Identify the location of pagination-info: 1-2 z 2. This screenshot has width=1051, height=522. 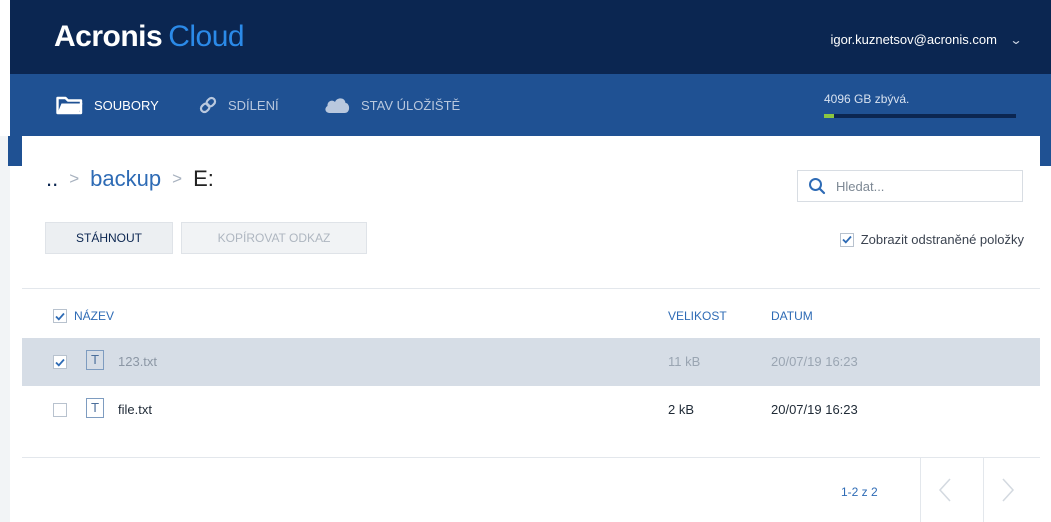
(859, 492).